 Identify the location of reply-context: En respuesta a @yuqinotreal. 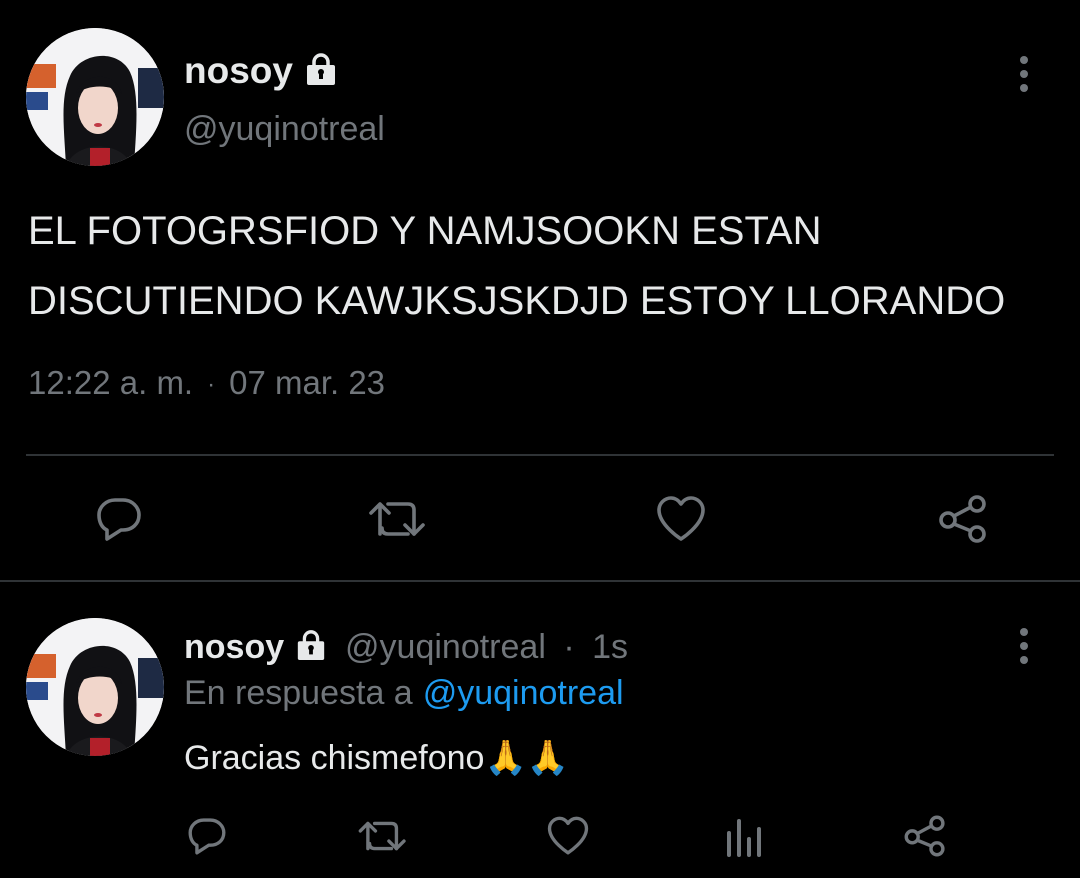
(404, 693).